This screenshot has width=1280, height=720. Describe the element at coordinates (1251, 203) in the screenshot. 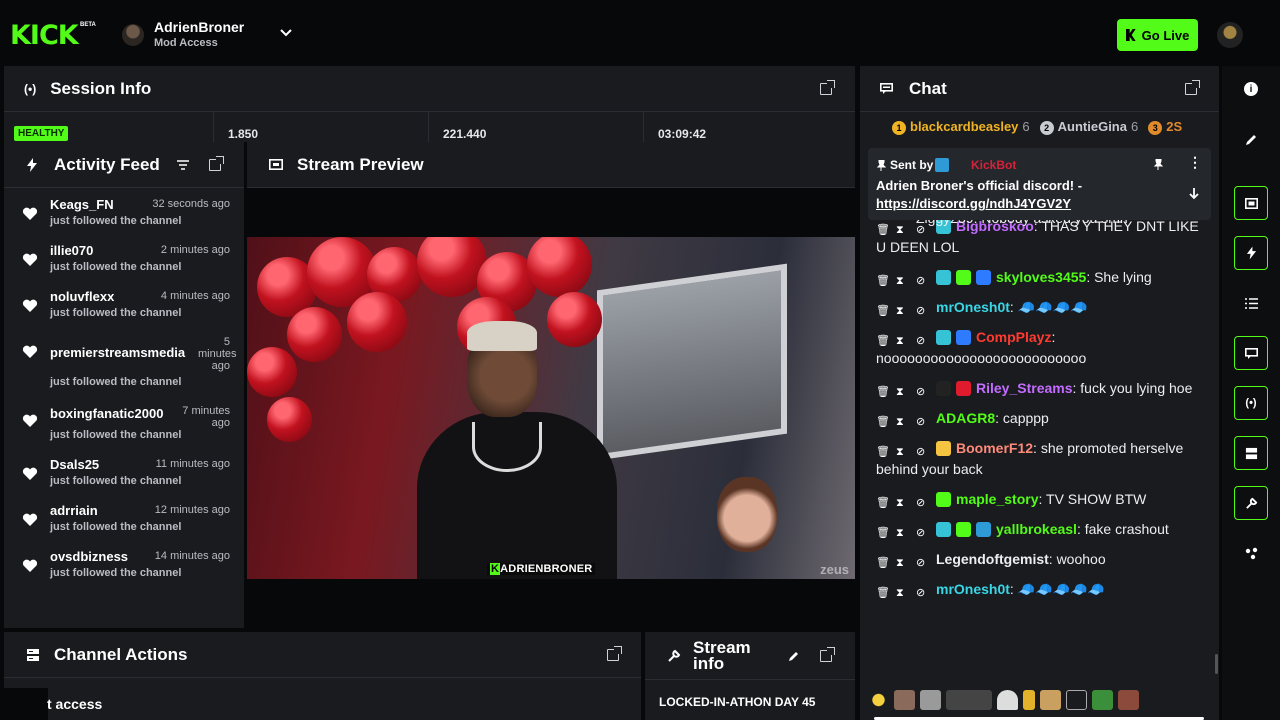

I see `stream-preview-toggle-icon` at that location.